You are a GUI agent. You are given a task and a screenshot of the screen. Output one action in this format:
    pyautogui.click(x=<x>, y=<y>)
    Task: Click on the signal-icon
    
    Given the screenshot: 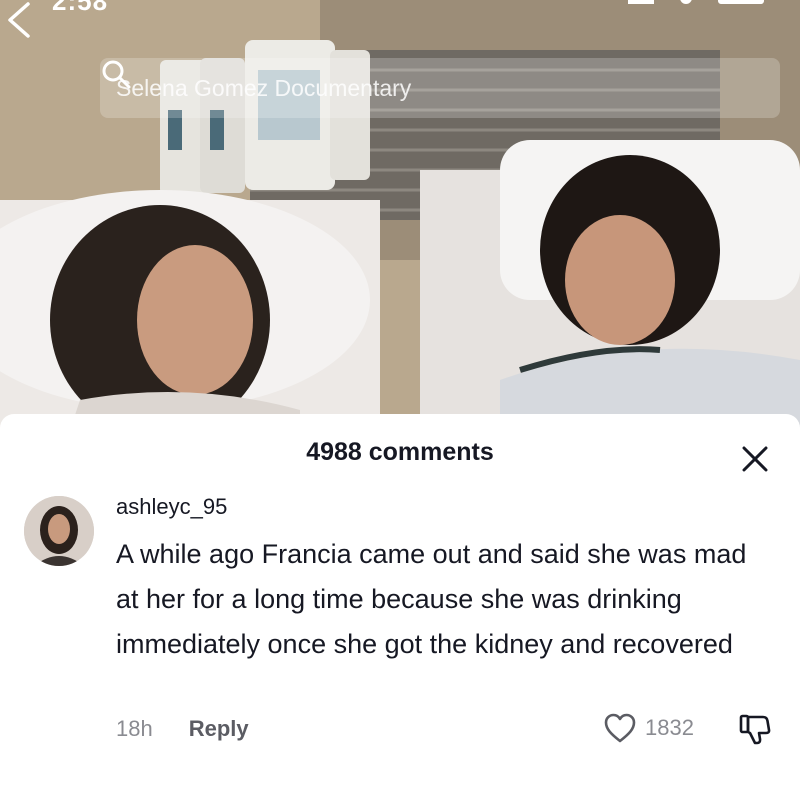 What is the action you would take?
    pyautogui.click(x=641, y=2)
    